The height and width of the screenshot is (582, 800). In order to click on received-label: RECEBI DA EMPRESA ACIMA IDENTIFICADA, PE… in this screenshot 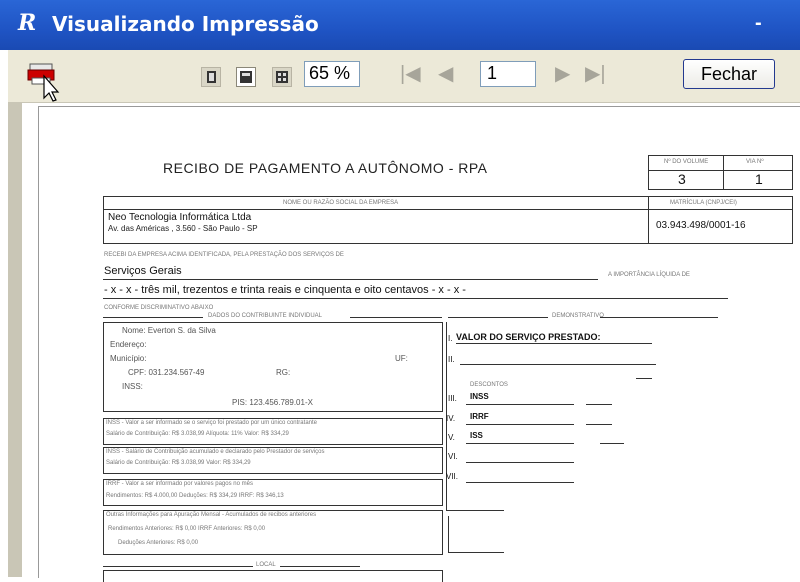, I will do `click(224, 255)`.